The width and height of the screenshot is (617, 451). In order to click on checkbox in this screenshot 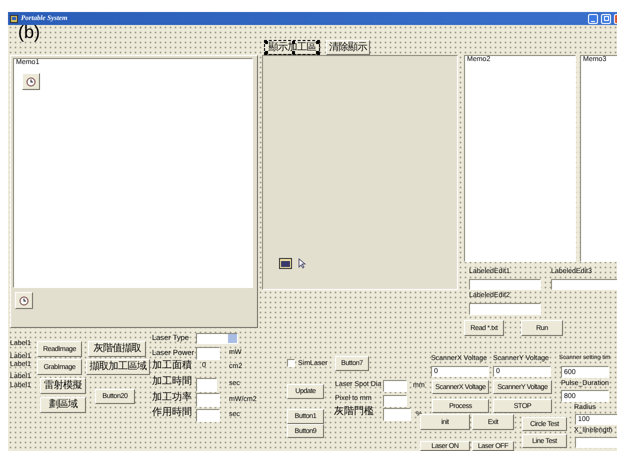, I will do `click(291, 363)`.